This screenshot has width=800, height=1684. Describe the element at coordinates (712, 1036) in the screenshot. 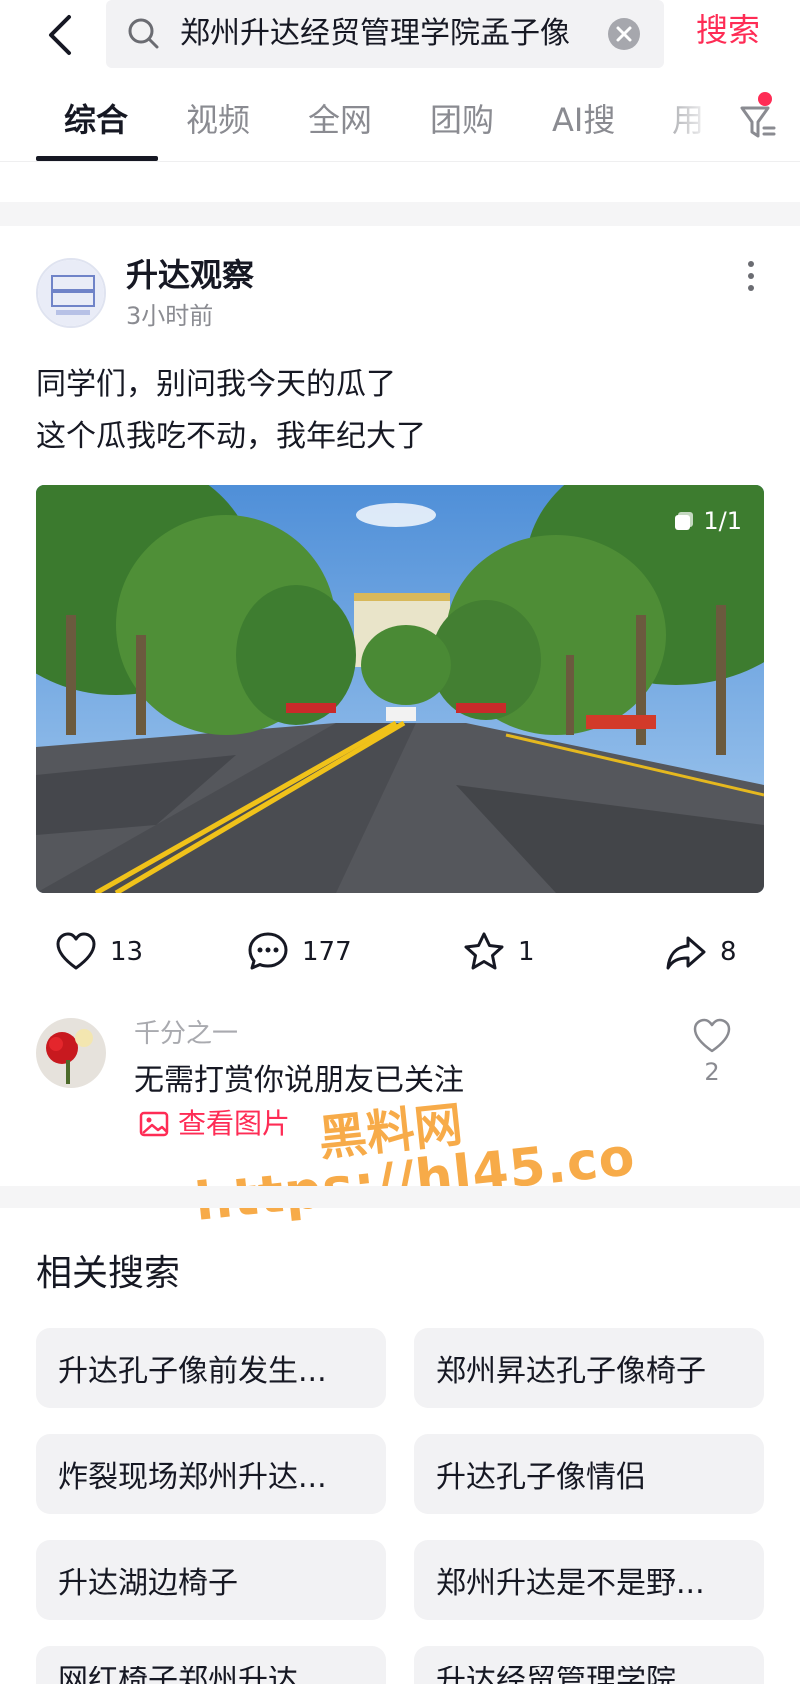

I see `comment-heart-icon` at that location.